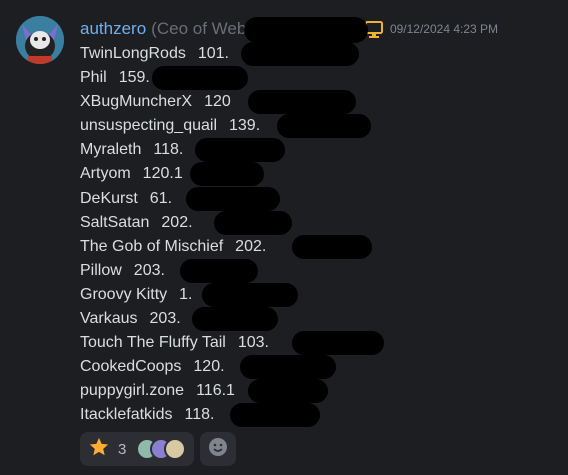 The height and width of the screenshot is (475, 568). I want to click on star-reaction-button: 3, so click(137, 449).